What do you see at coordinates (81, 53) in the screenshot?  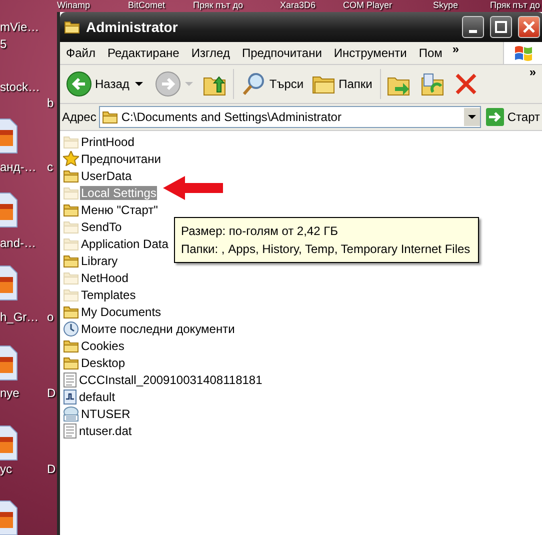 I see `menu-item: Файл` at bounding box center [81, 53].